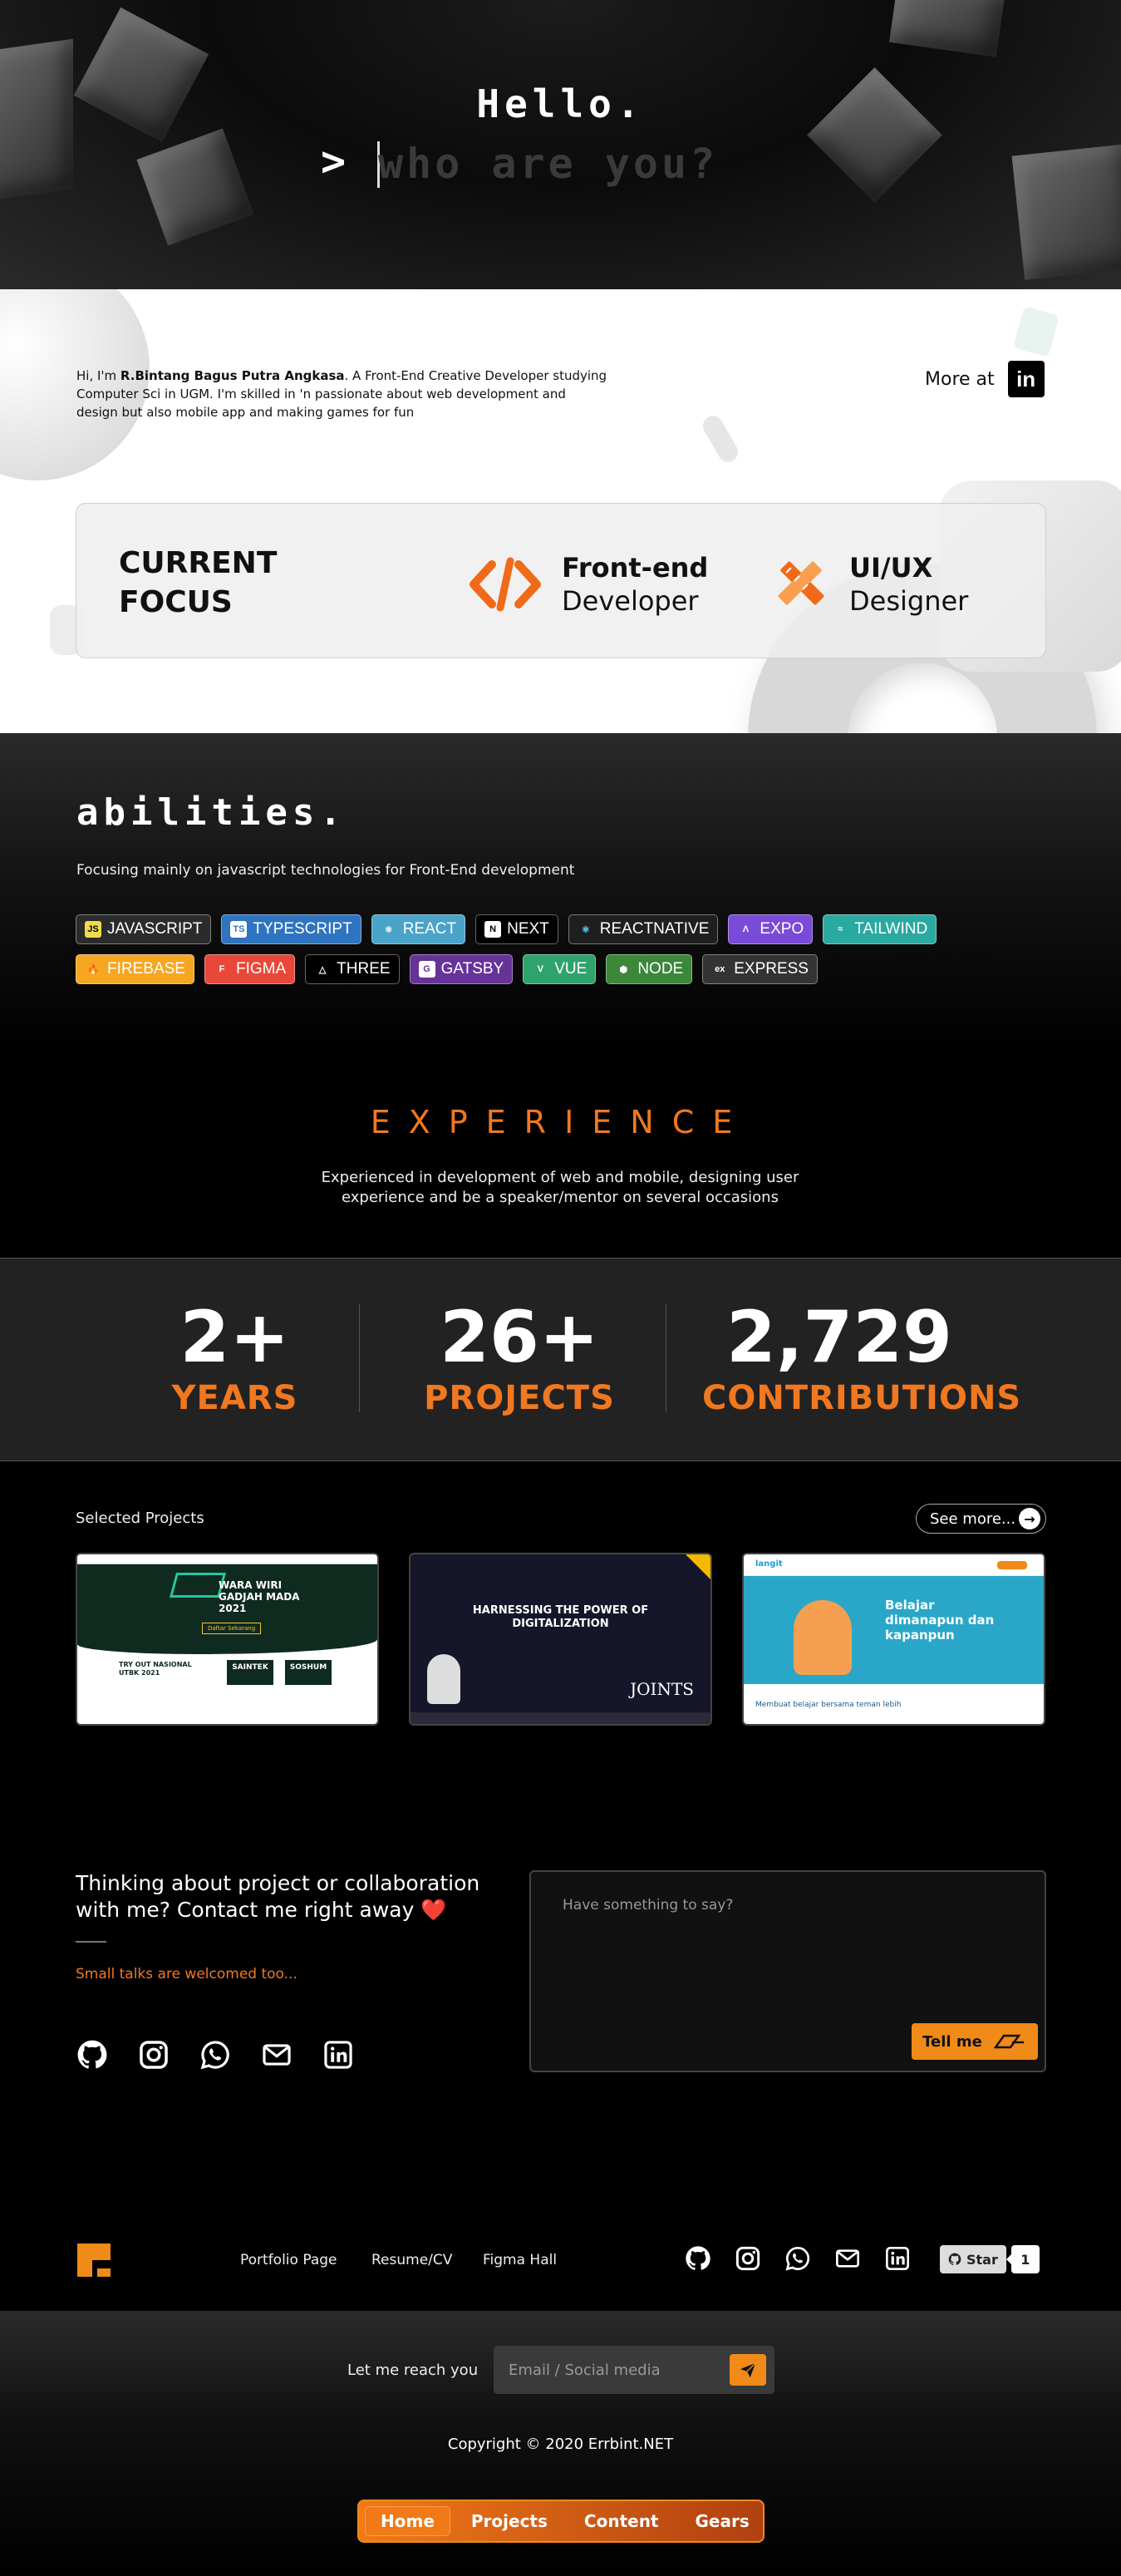  Describe the element at coordinates (720, 438) in the screenshot. I see `decor-pill` at that location.